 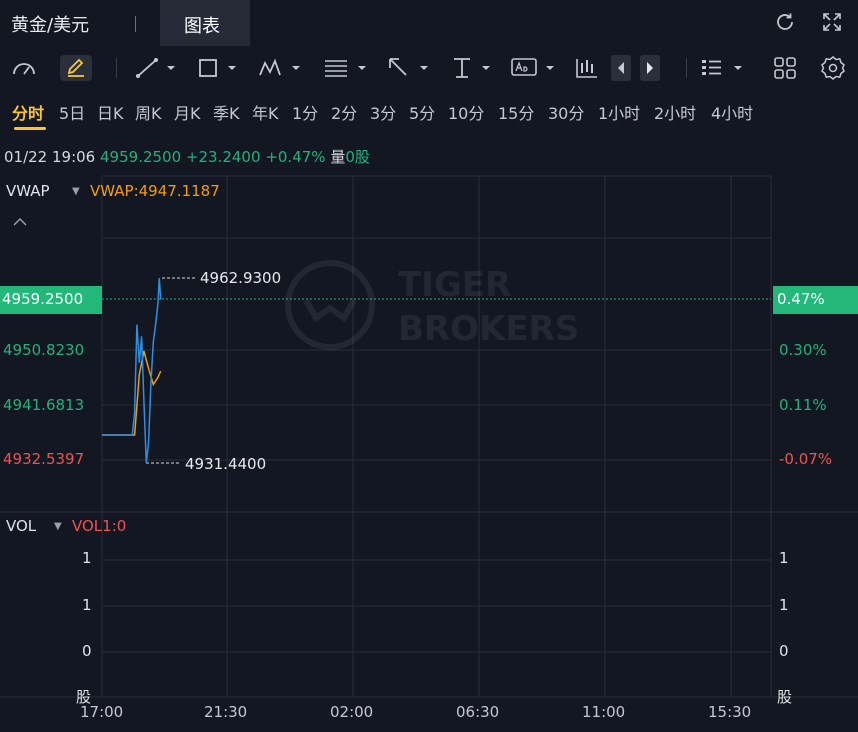 I want to click on vwap-indicator-name: VWAP, so click(x=28, y=191).